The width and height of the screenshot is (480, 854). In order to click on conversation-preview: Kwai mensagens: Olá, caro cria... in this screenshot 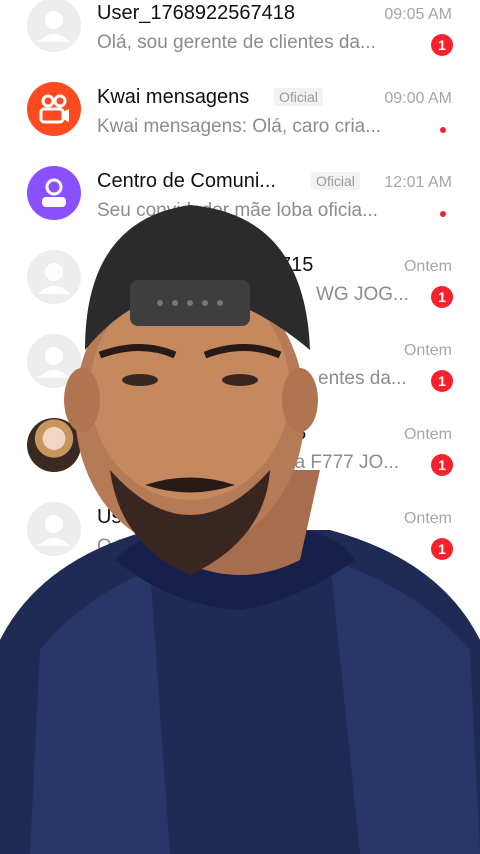, I will do `click(239, 126)`.